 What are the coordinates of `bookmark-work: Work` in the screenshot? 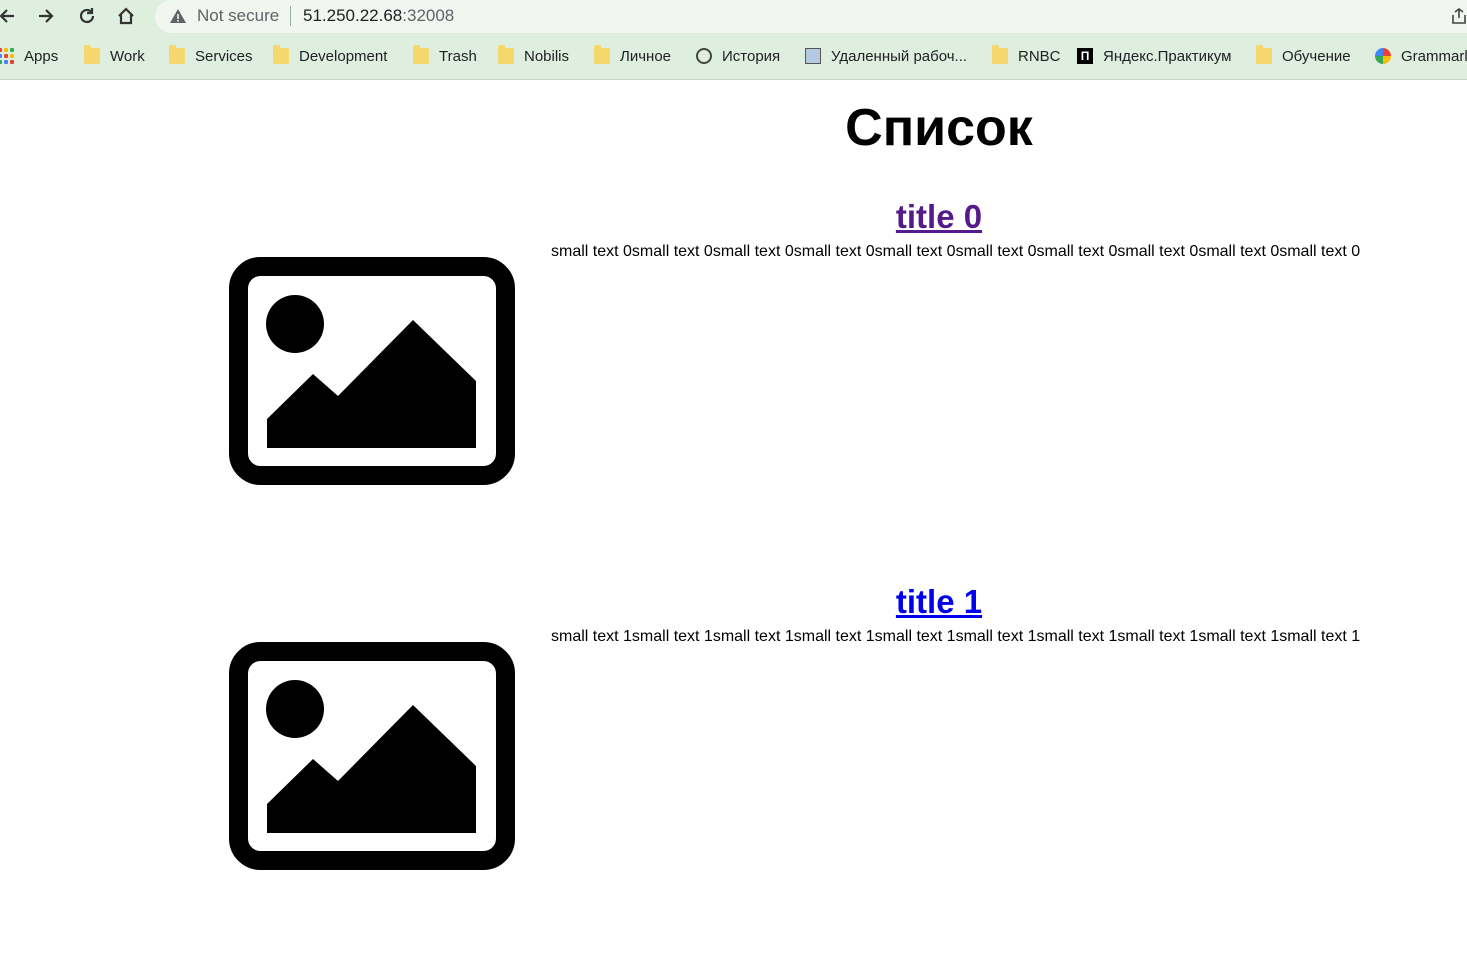 It's located at (114, 56).